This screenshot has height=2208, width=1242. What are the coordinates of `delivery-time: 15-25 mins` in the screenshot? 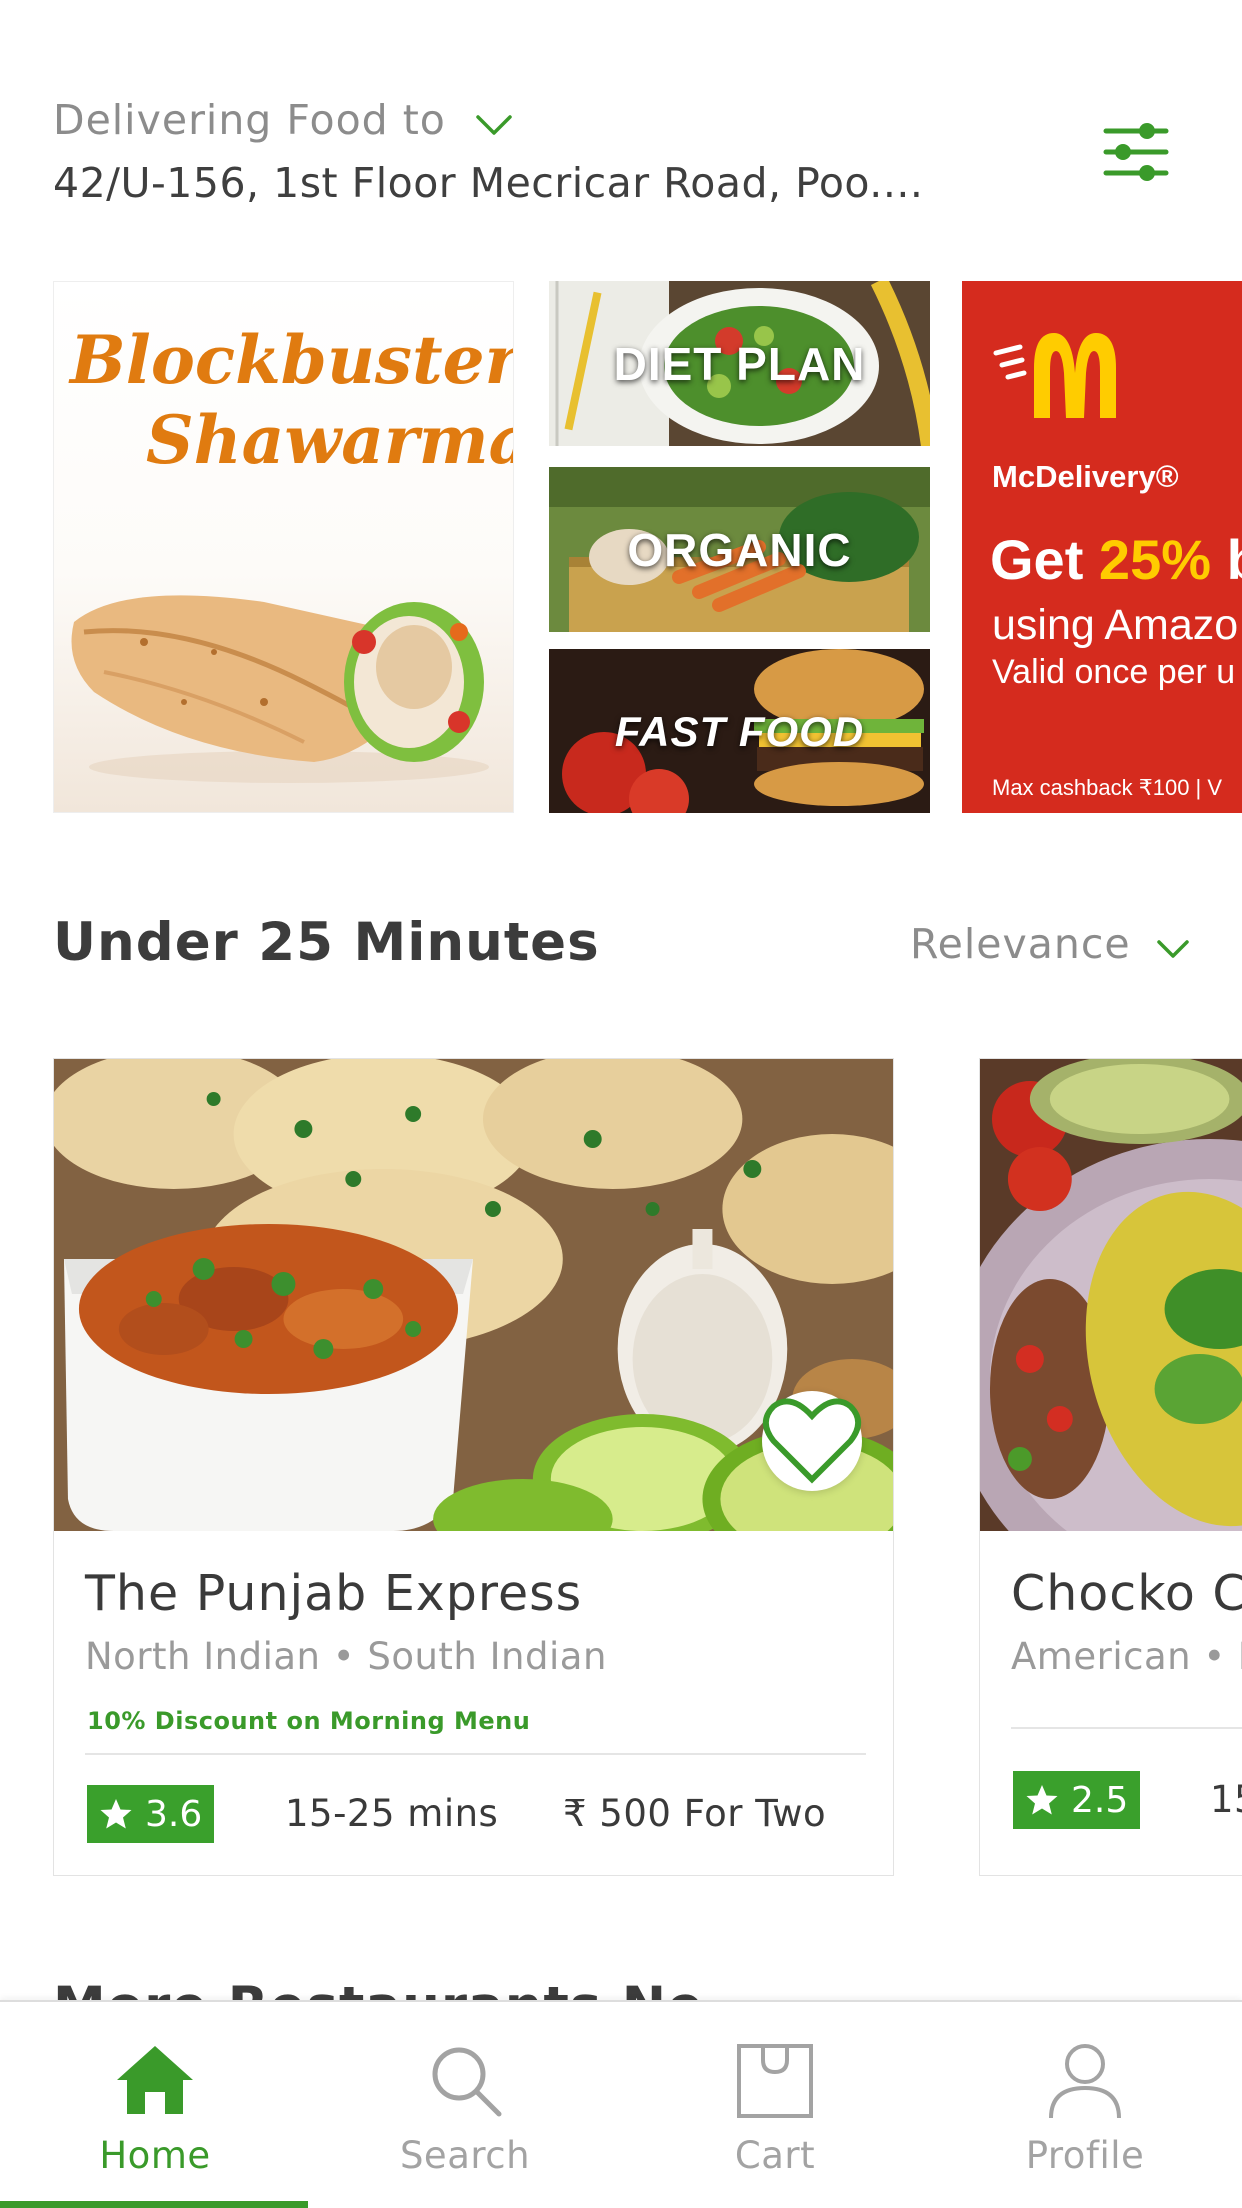 It's located at (392, 1813).